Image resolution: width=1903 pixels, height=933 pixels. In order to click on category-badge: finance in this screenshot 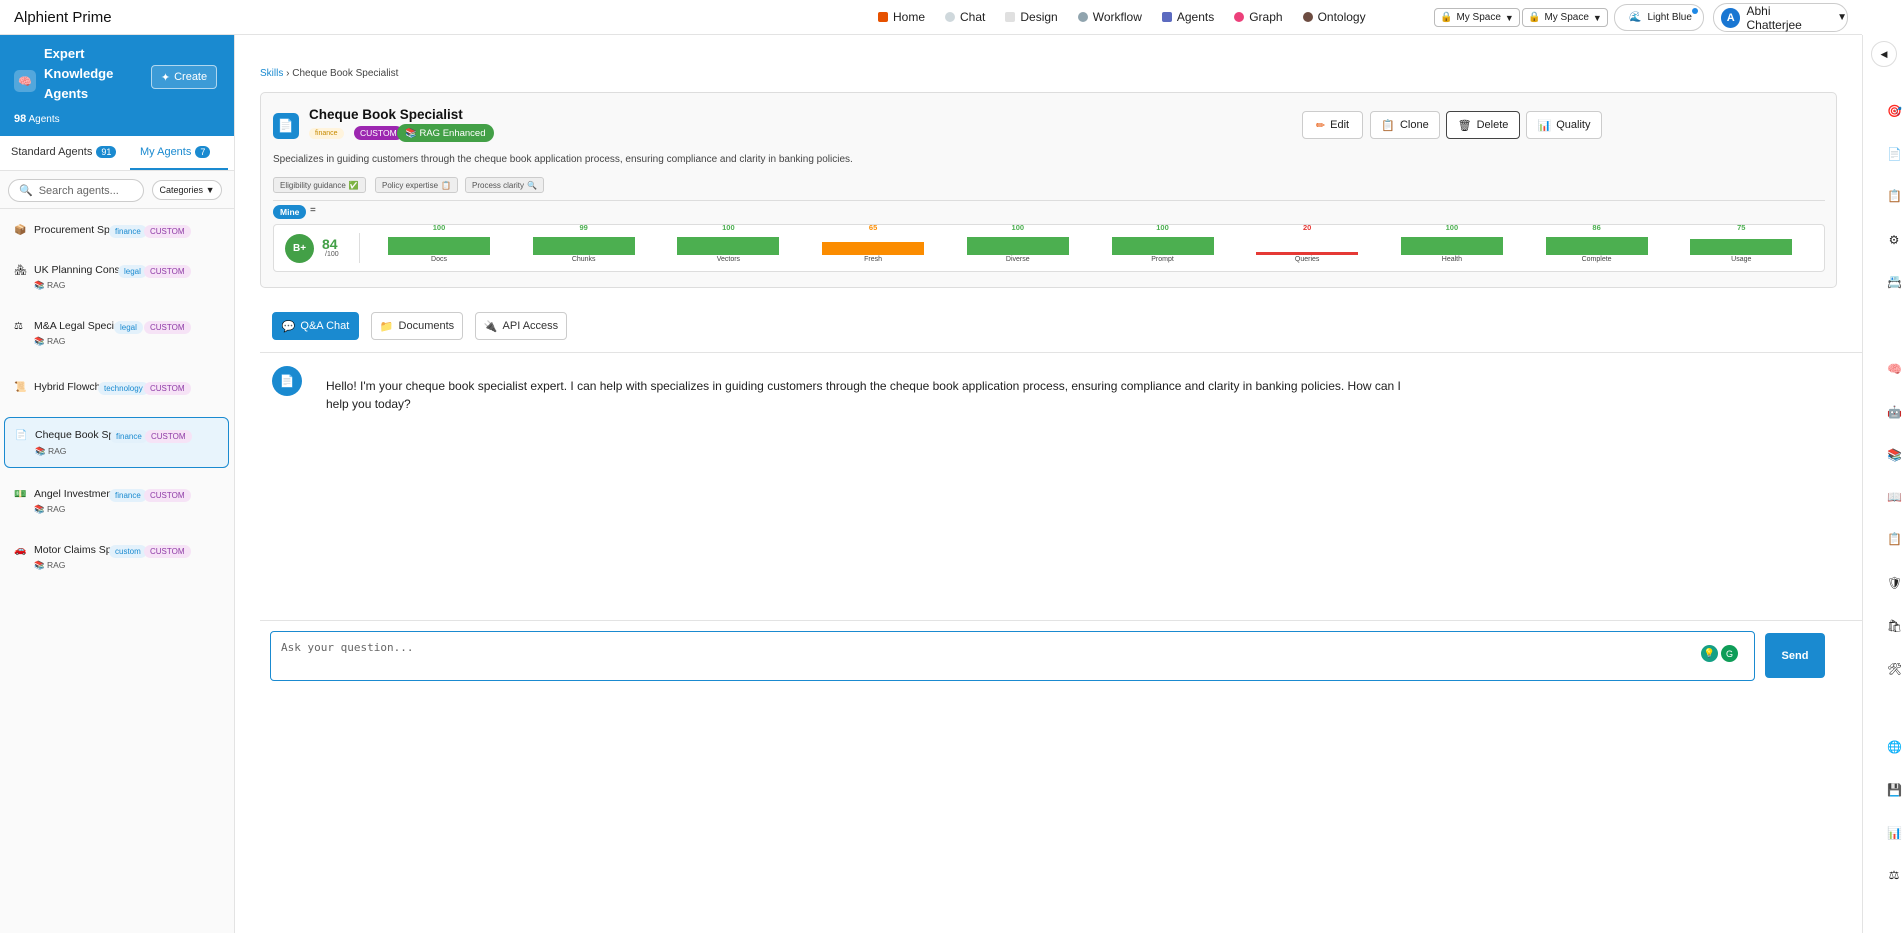, I will do `click(326, 133)`.